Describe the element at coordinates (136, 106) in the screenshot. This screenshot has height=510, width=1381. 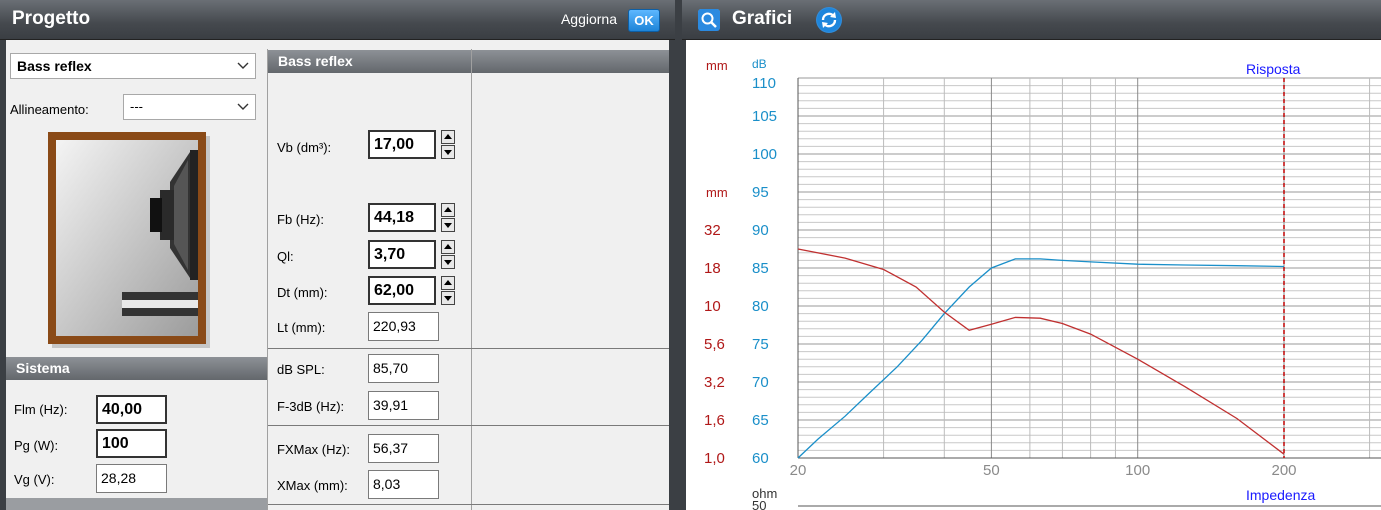
I see `allineamento-value: ---` at that location.